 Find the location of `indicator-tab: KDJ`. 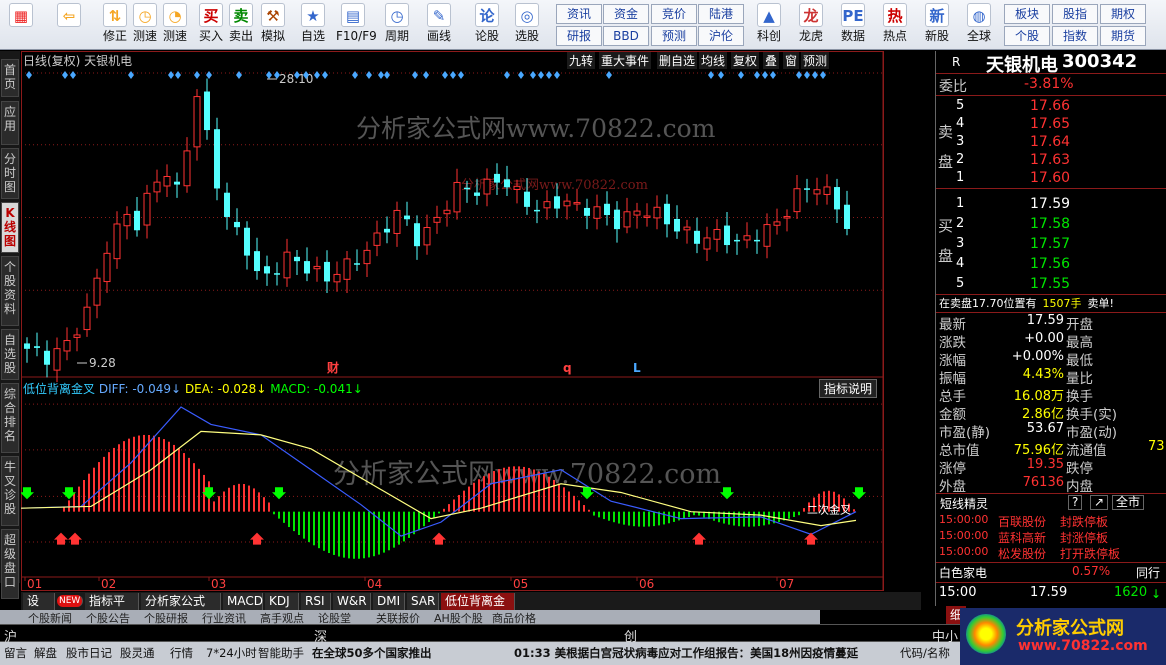

indicator-tab: KDJ is located at coordinates (282, 601).